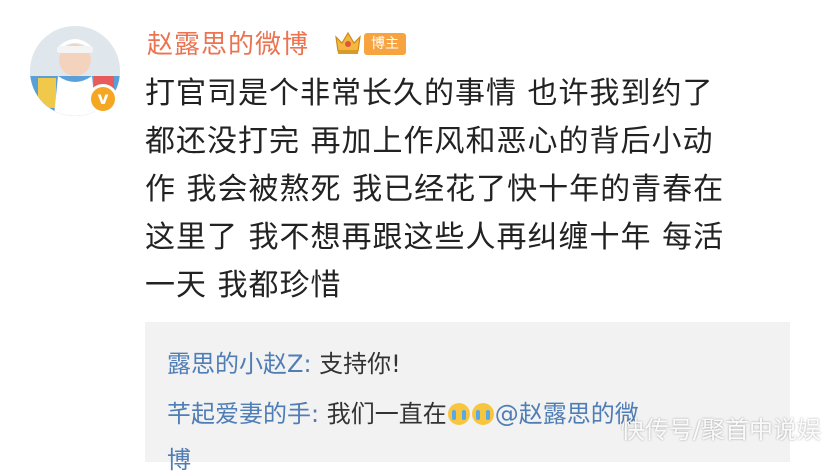 Image resolution: width=831 pixels, height=475 pixels. Describe the element at coordinates (429, 93) in the screenshot. I see `post-line: 打官司是个非常长久的事情 也许我到约了` at that location.